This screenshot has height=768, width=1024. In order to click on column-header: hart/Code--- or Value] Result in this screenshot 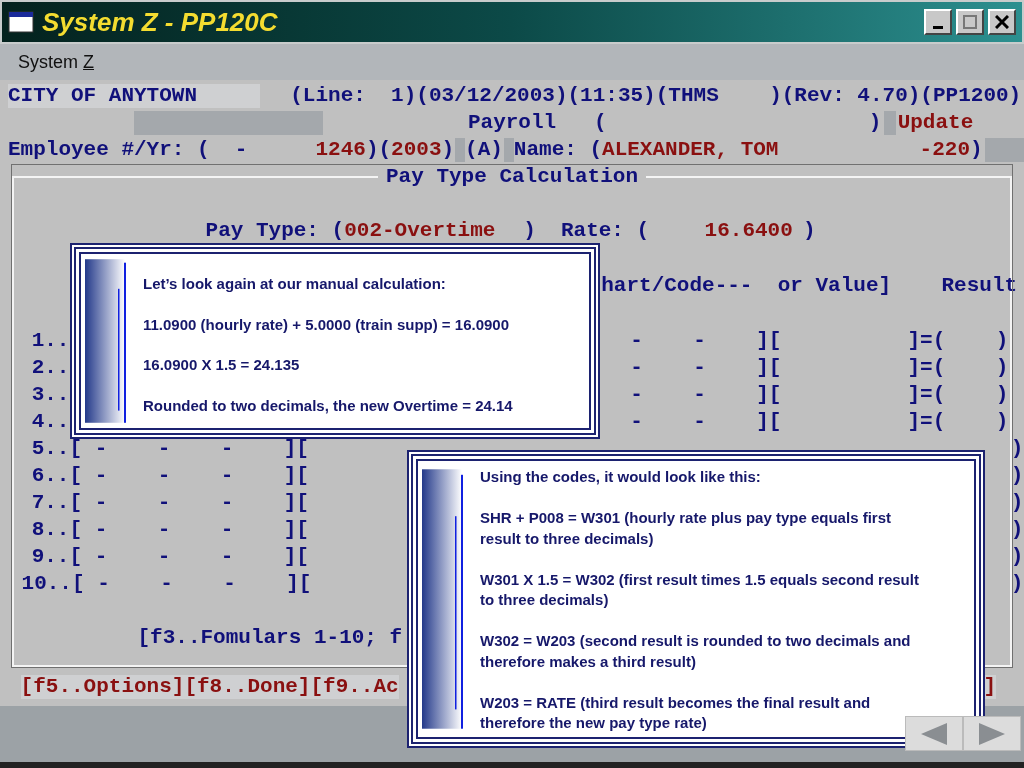, I will do `click(809, 285)`.